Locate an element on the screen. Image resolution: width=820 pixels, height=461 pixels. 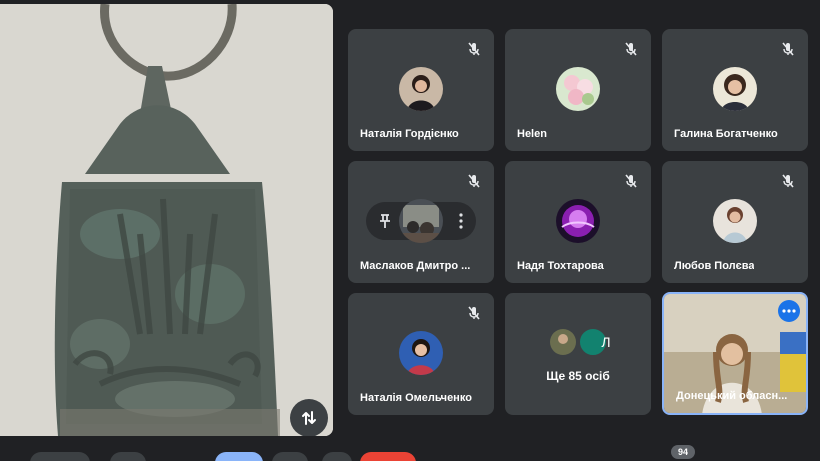
participant-tile: Наталія Омельченко is located at coordinates (421, 354).